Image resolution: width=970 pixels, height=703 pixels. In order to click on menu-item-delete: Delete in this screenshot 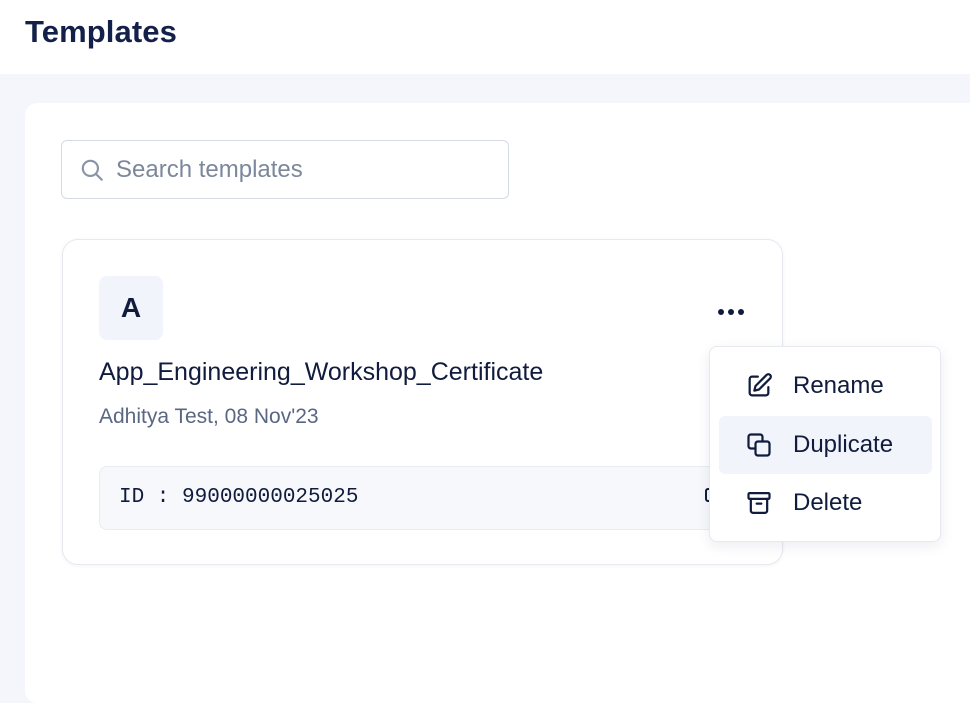, I will do `click(825, 503)`.